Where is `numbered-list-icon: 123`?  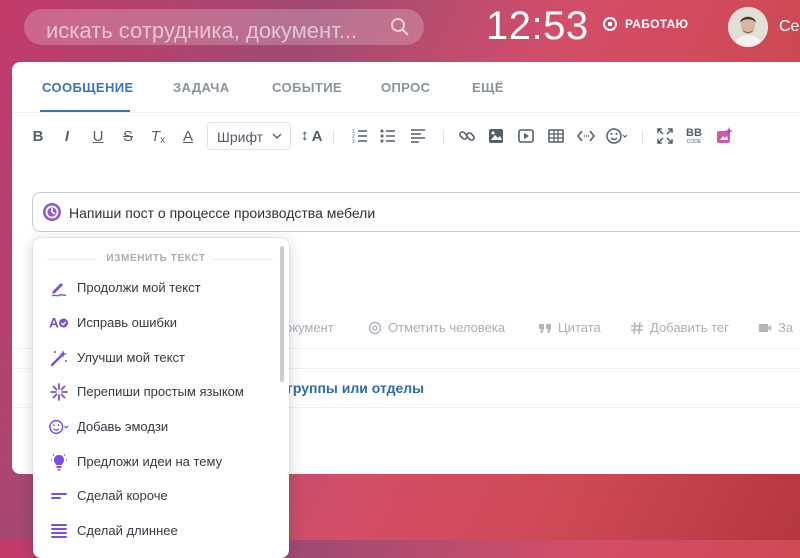 numbered-list-icon: 123 is located at coordinates (359, 137).